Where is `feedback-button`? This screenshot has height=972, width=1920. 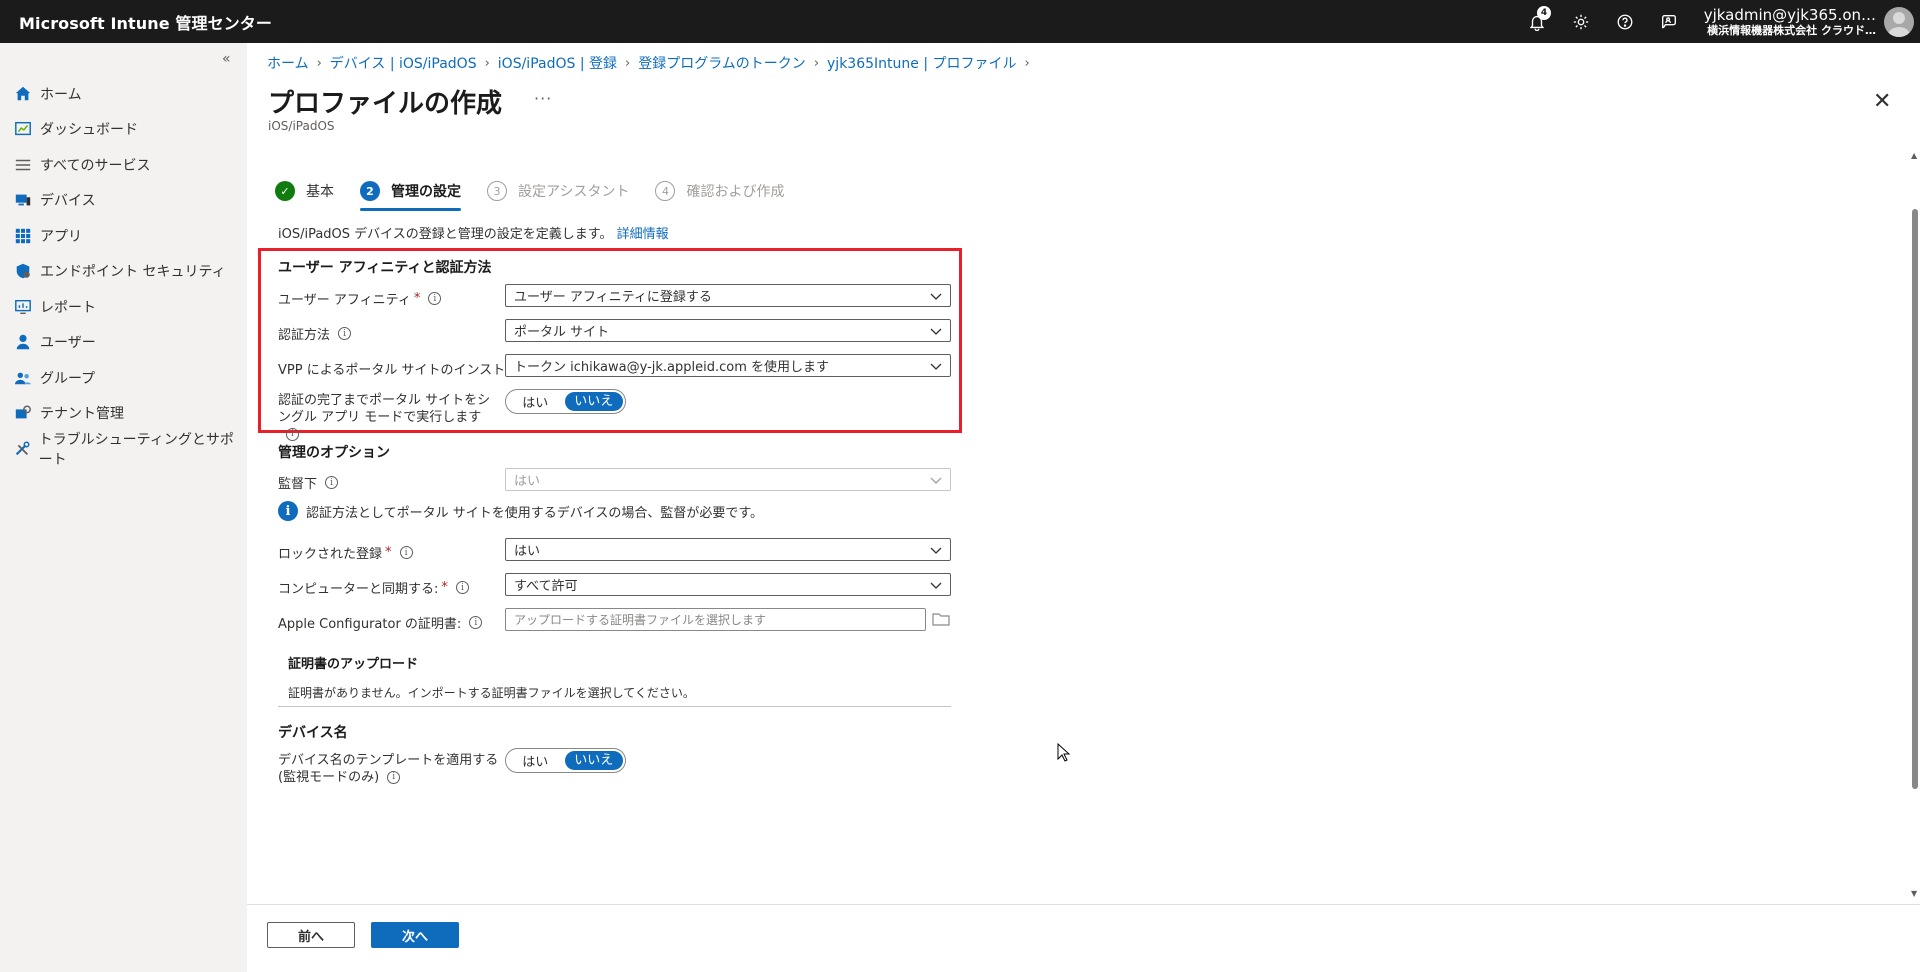
feedback-button is located at coordinates (1669, 21).